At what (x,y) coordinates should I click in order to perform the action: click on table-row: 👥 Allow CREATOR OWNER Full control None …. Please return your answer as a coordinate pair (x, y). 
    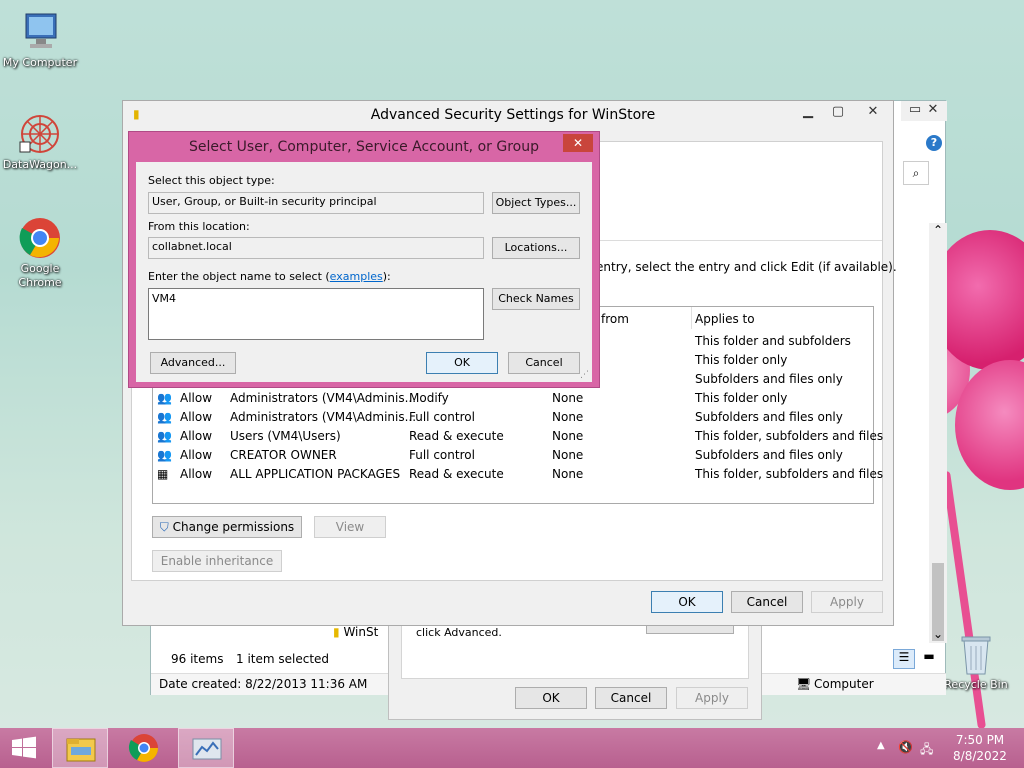
    Looking at the image, I should click on (513, 455).